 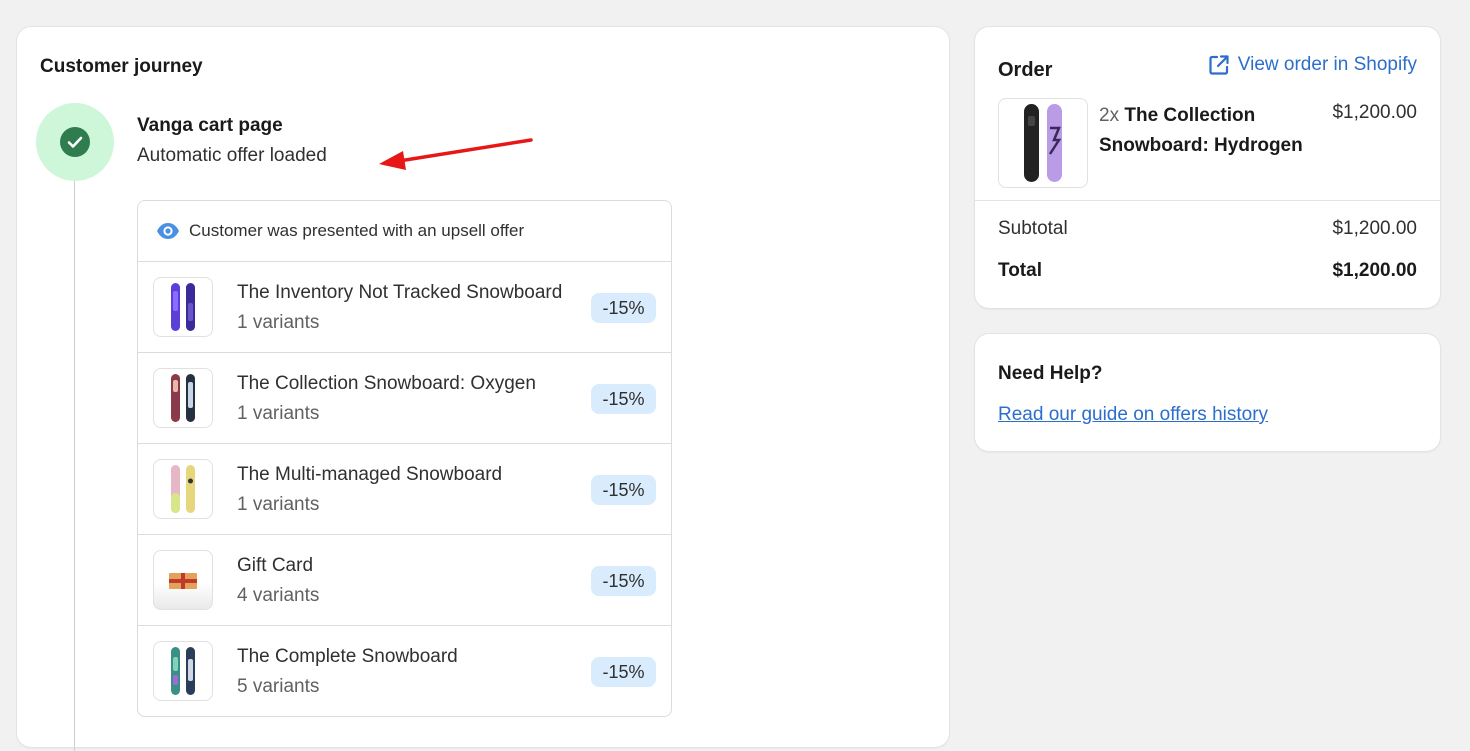 I want to click on order-title: Order, so click(x=1025, y=70).